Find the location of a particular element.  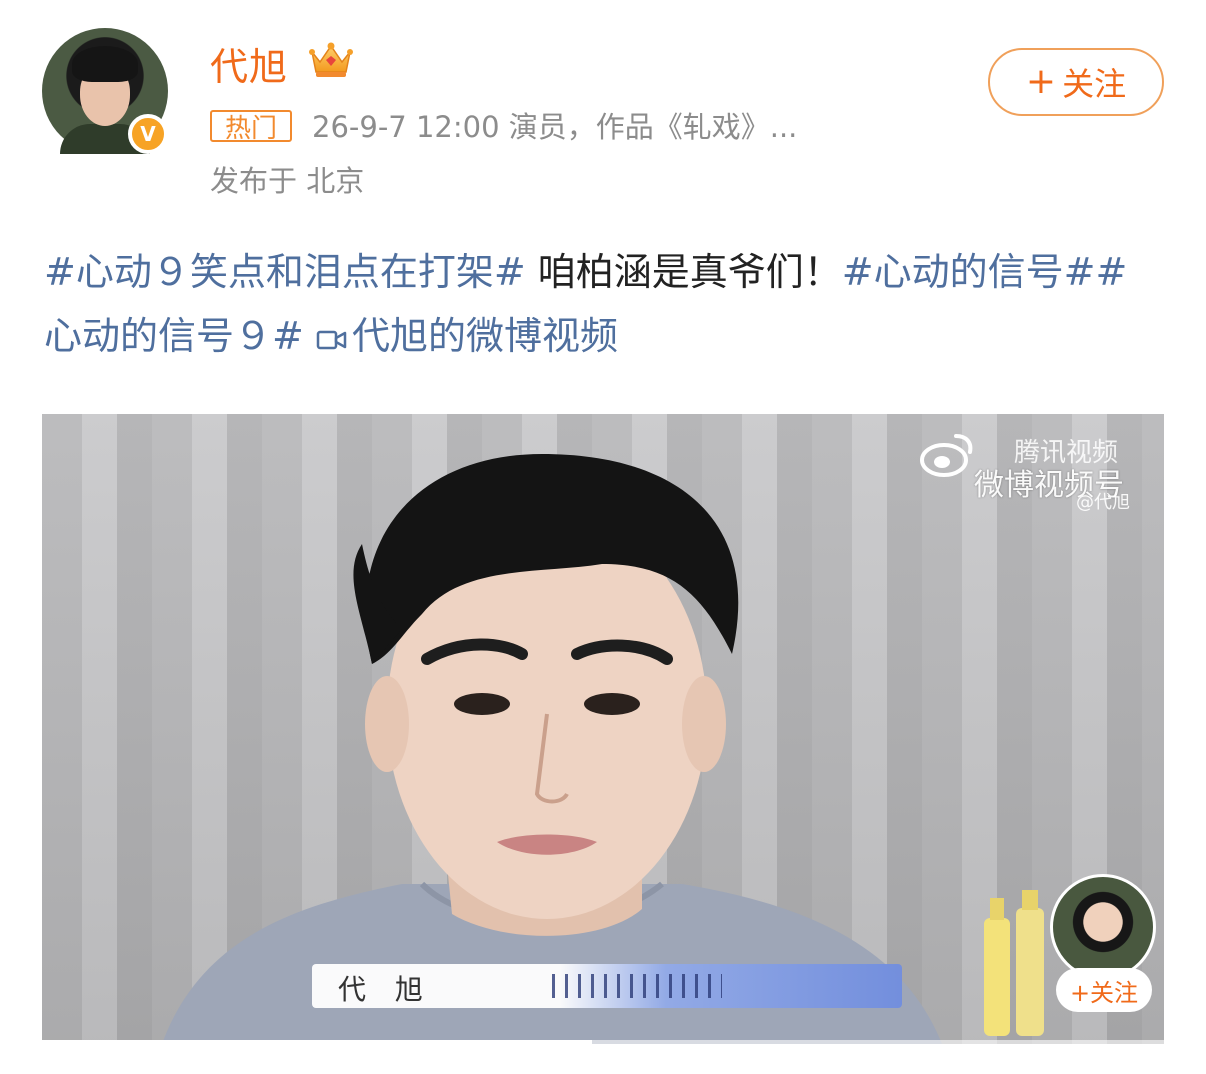

follow-label: 关注 is located at coordinates (1094, 84).